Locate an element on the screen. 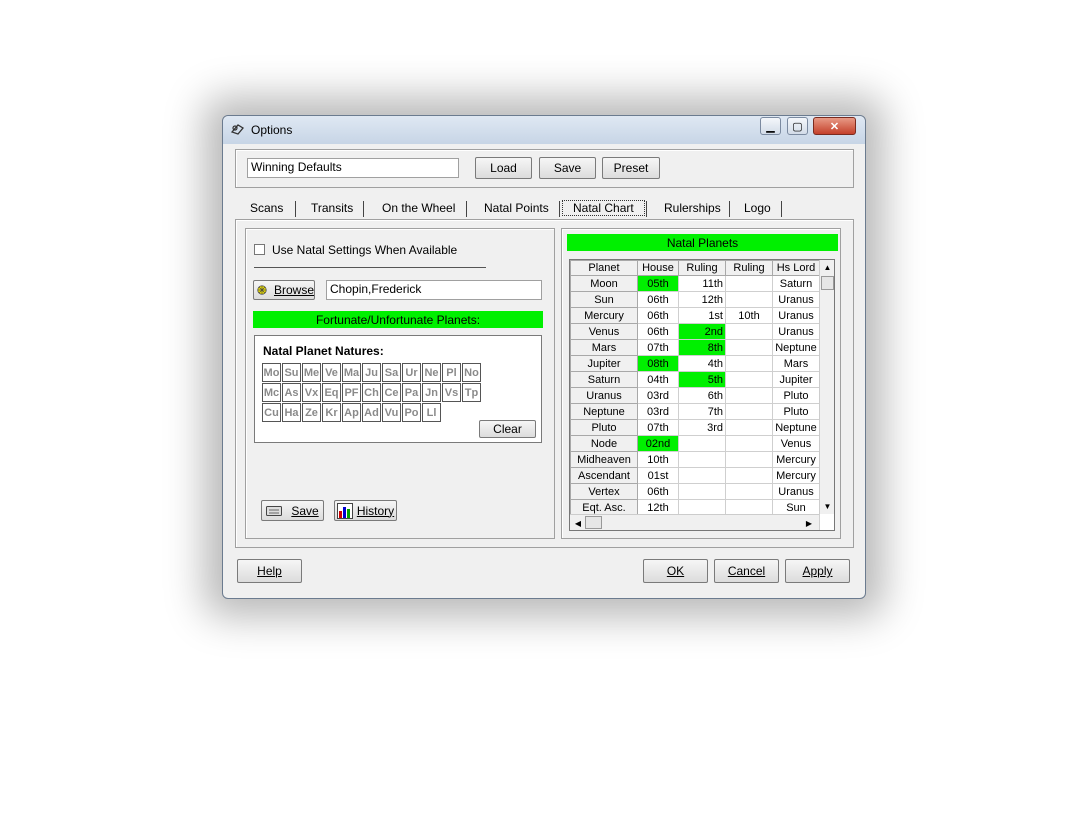 The width and height of the screenshot is (1087, 815). clear-button: Clear is located at coordinates (507, 429).